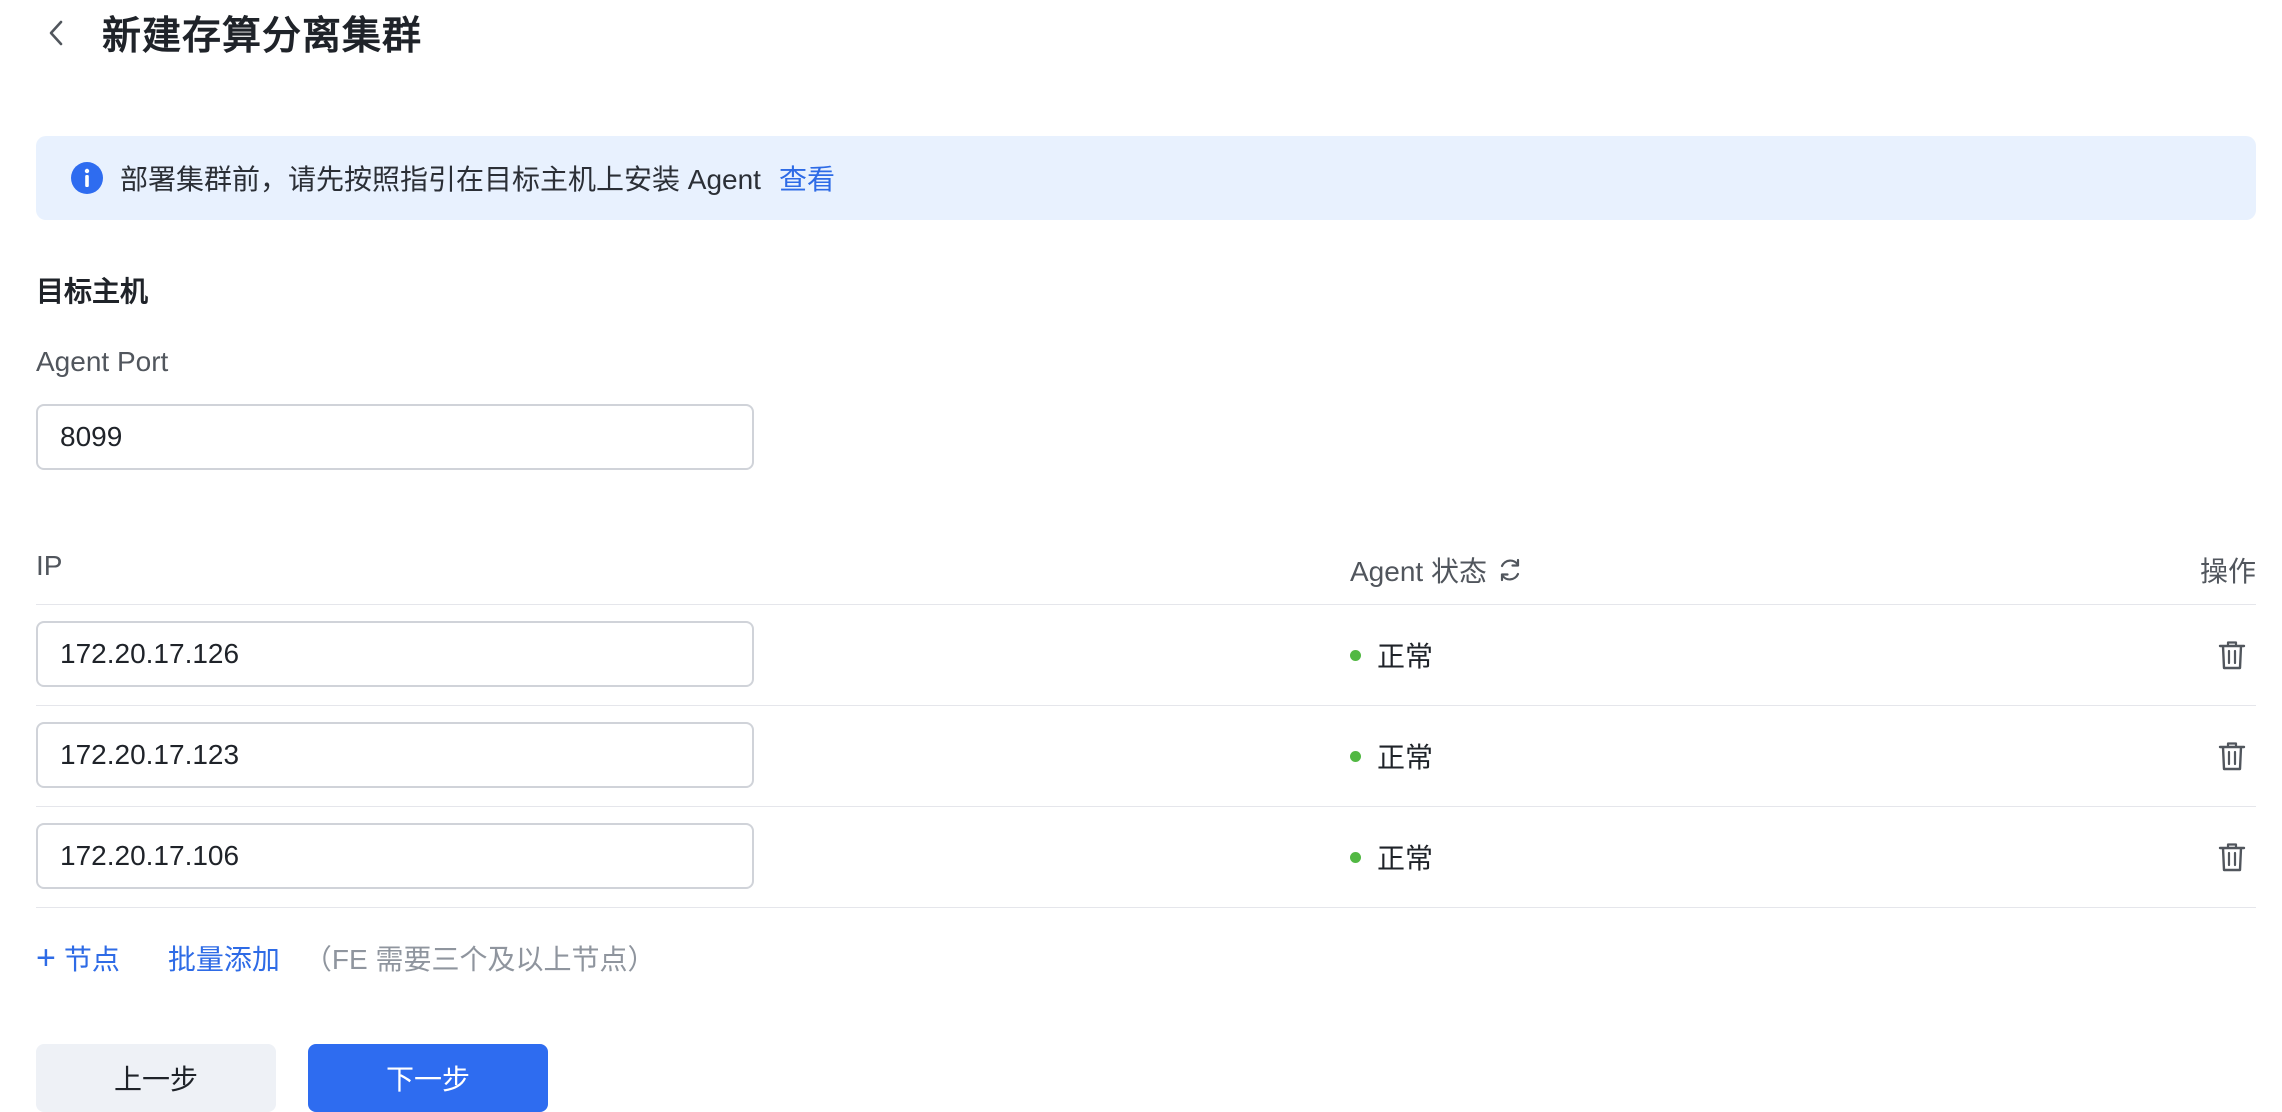  Describe the element at coordinates (479, 959) in the screenshot. I see `node-count-hint: （FE 需要三个及以上节点）` at that location.